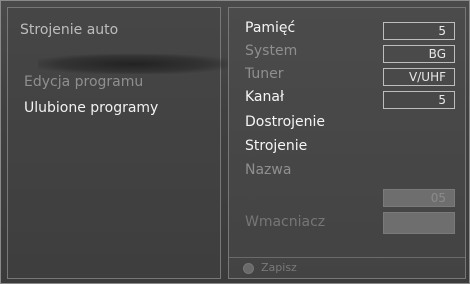 This screenshot has width=470, height=284. I want to click on name-value: 05, so click(419, 198).